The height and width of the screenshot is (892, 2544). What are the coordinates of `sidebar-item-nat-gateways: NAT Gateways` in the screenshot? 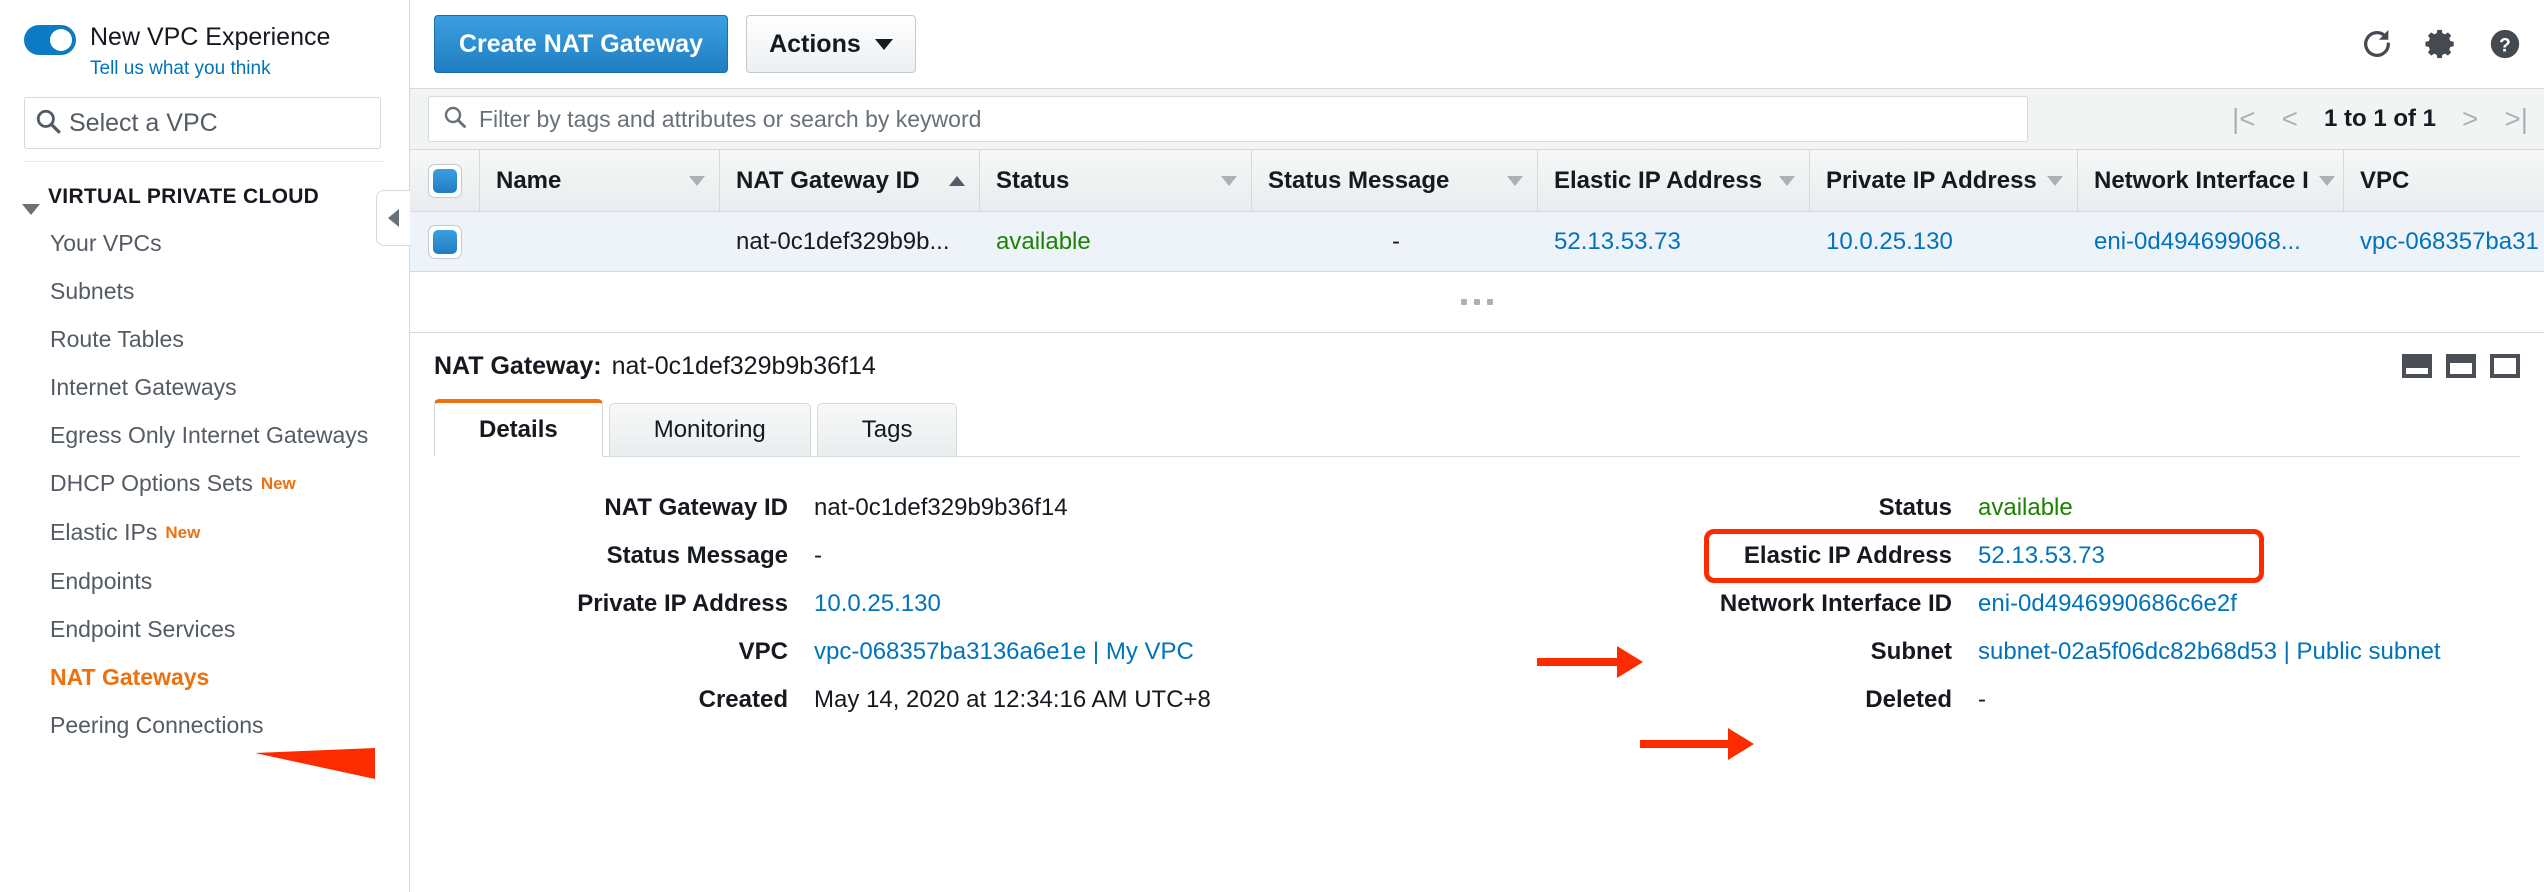 It's located at (204, 677).